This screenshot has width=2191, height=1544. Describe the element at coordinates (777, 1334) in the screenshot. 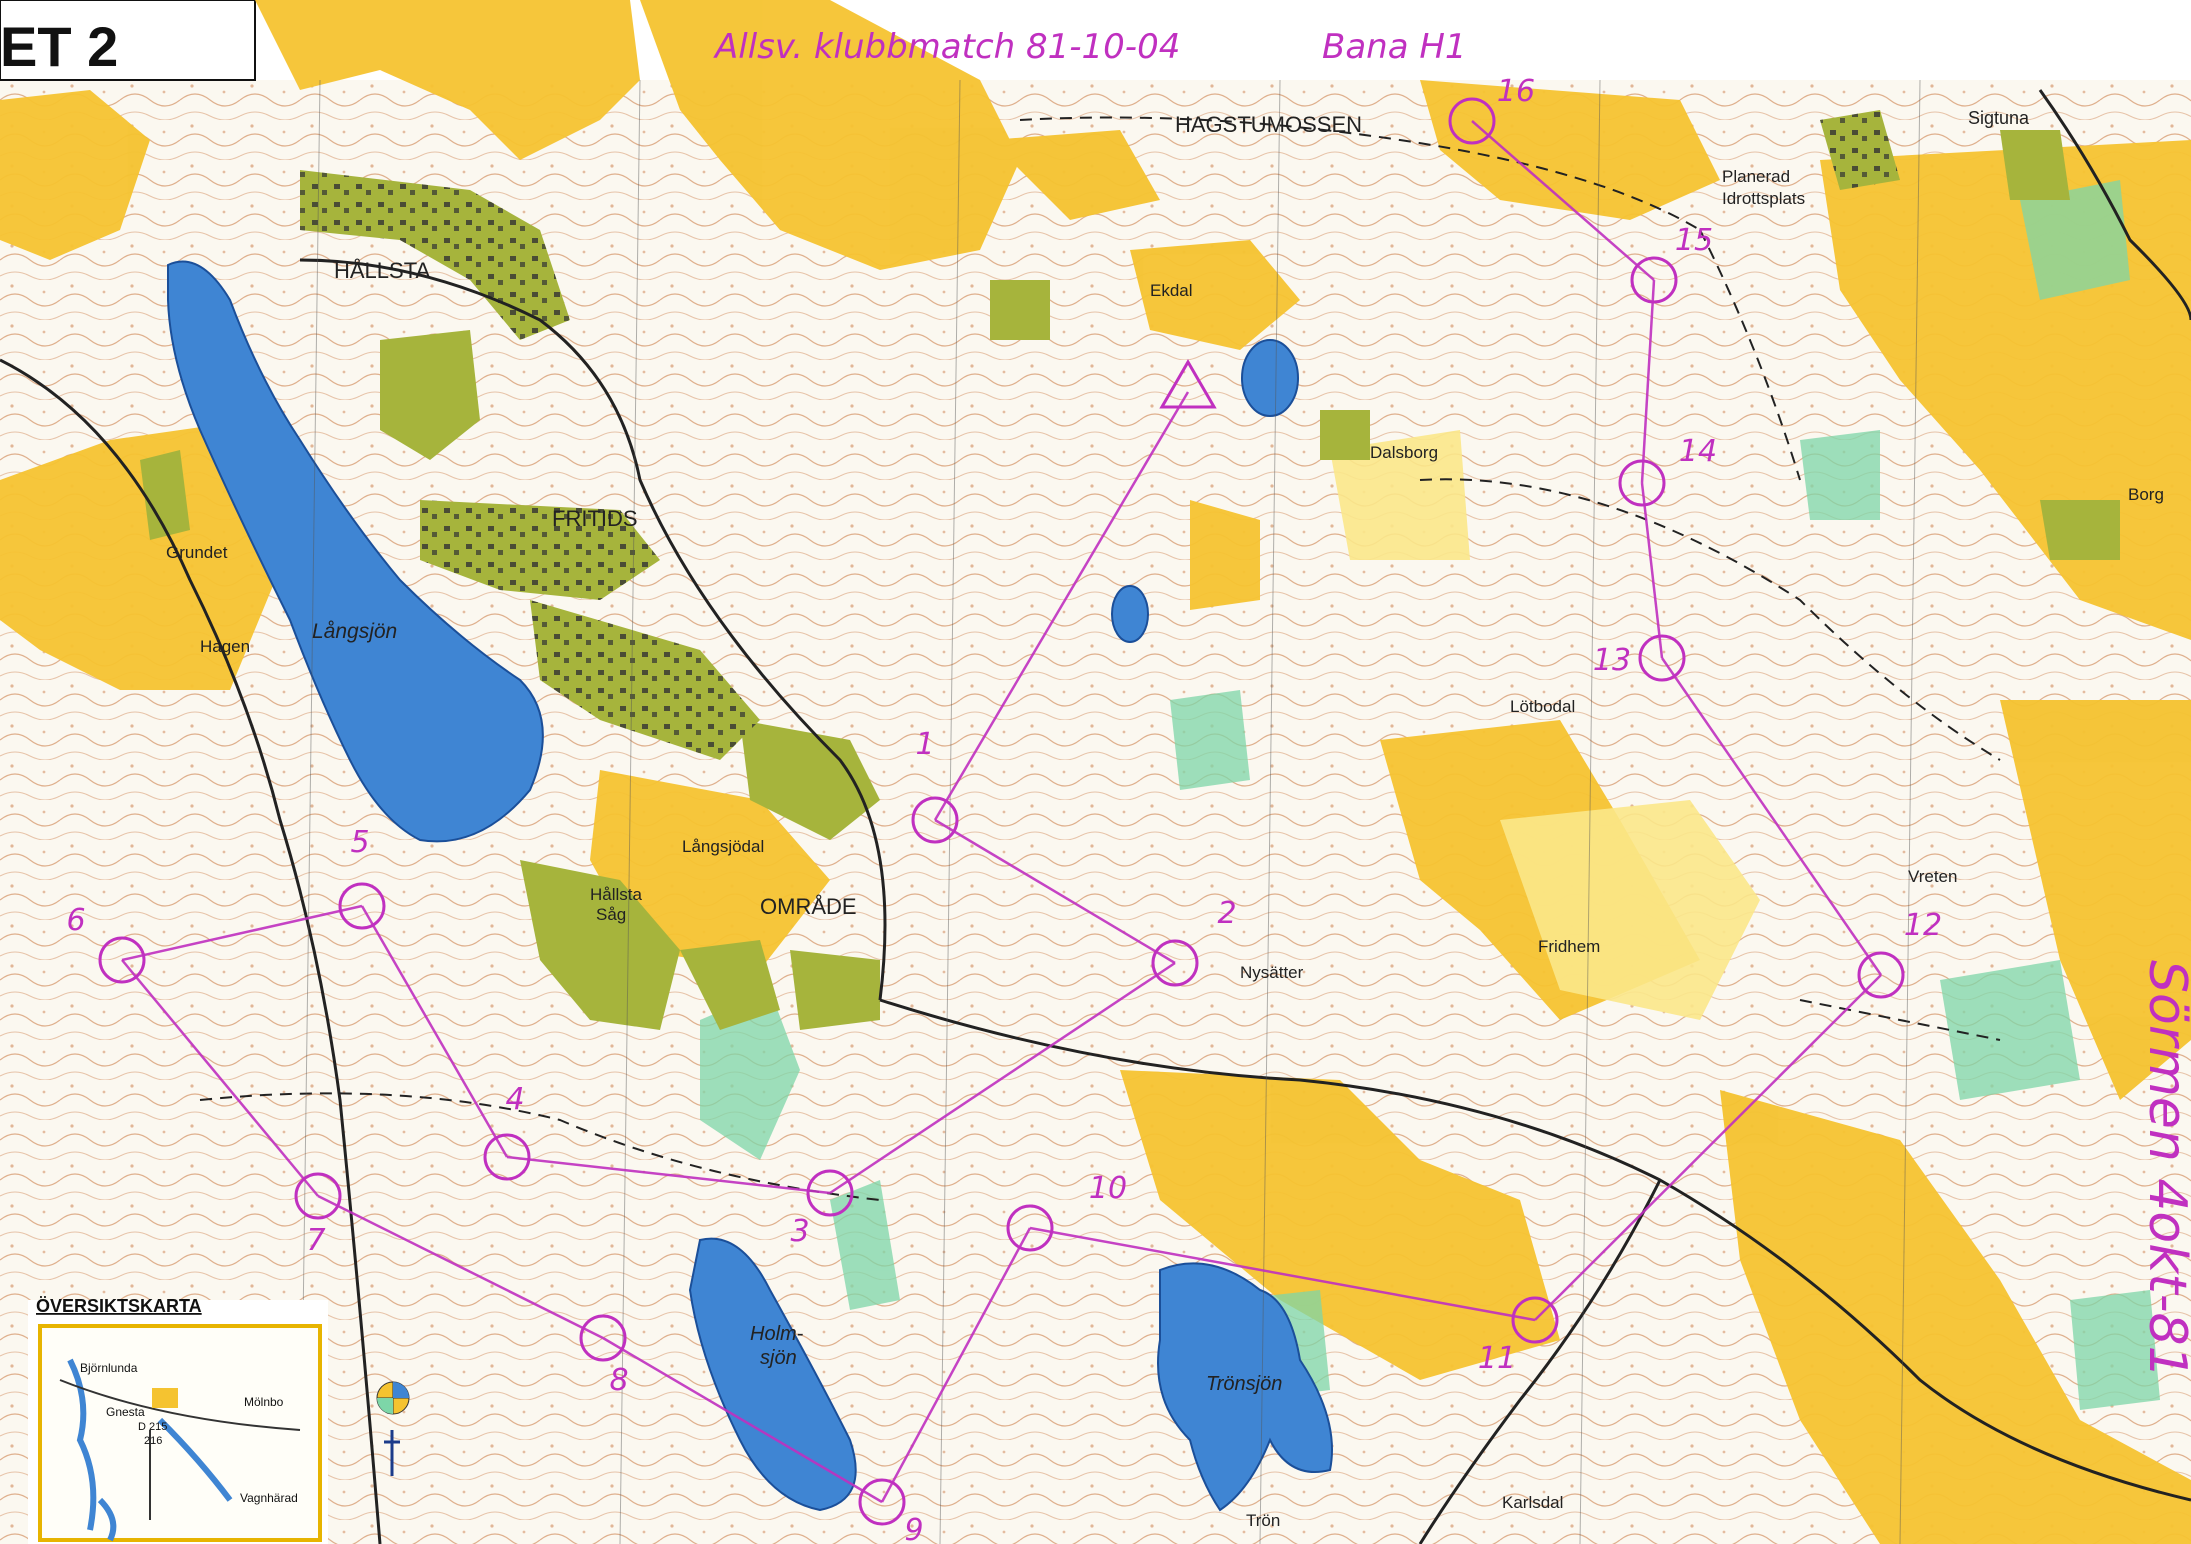

I see `label-holmsjon-1: Holm-` at that location.